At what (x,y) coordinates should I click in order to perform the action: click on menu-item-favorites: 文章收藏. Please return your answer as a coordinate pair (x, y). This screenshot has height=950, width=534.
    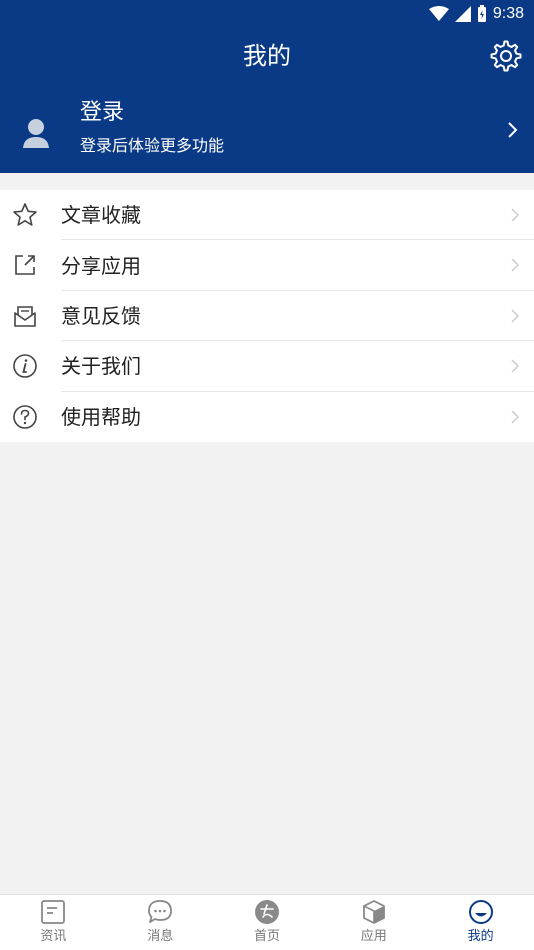
    Looking at the image, I should click on (267, 215).